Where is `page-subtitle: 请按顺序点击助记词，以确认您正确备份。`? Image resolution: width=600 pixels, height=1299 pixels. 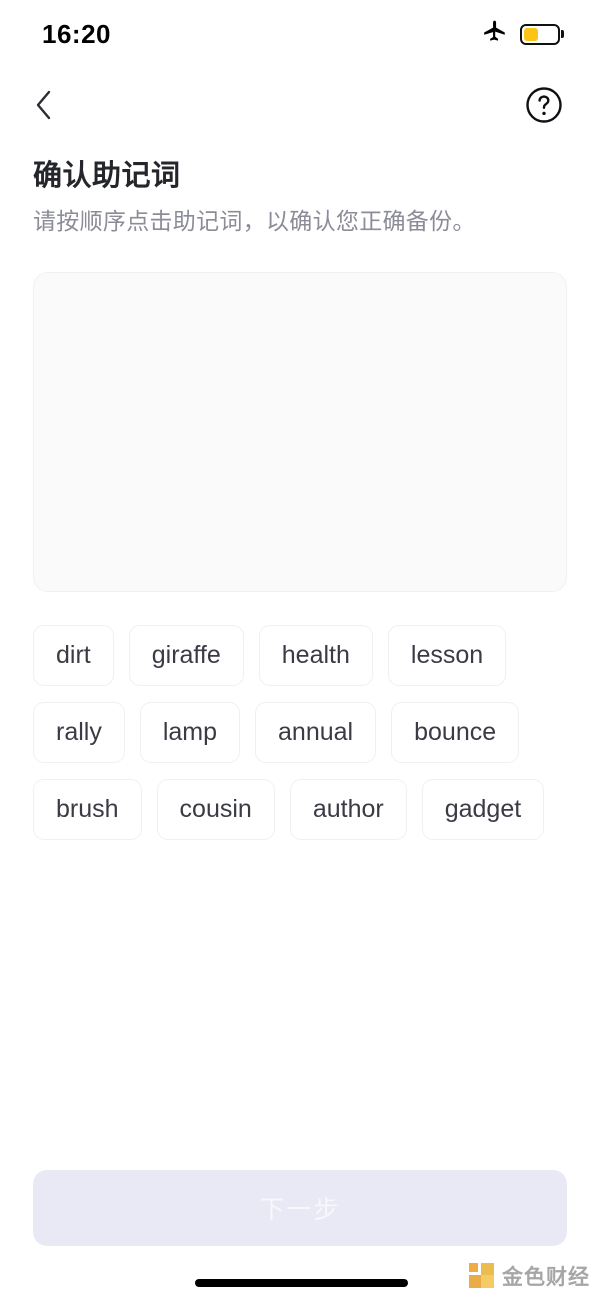
page-subtitle: 请按顺序点击助记词，以确认您正确备份。 is located at coordinates (254, 221).